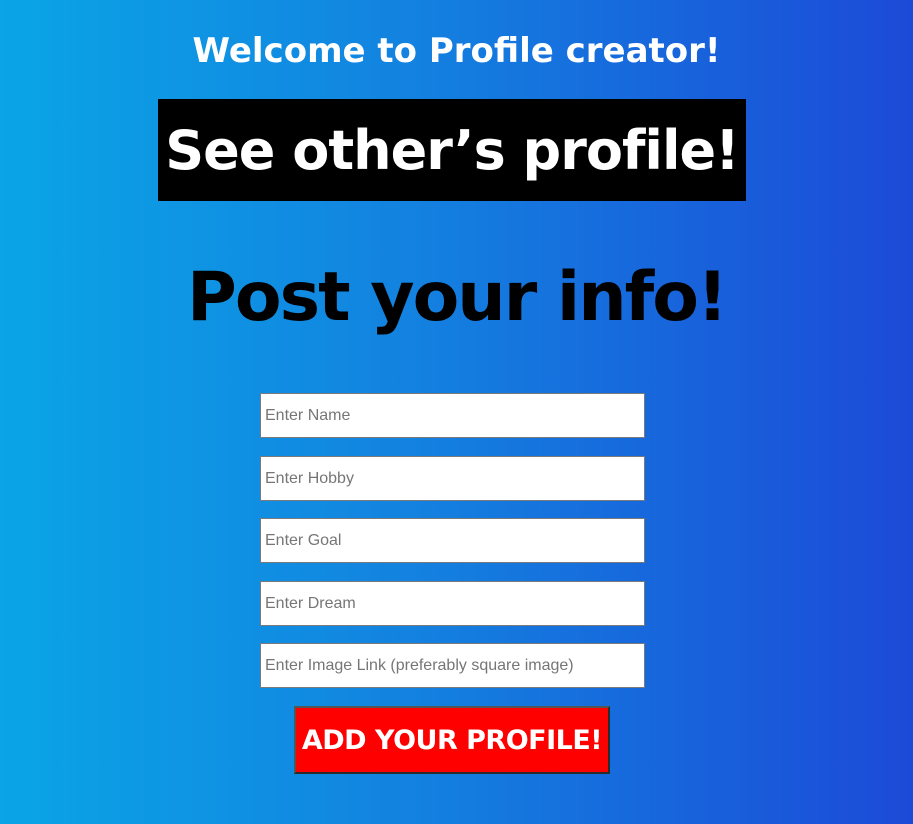  I want to click on welcome-heading: Welcome to Profile creator!, so click(456, 51).